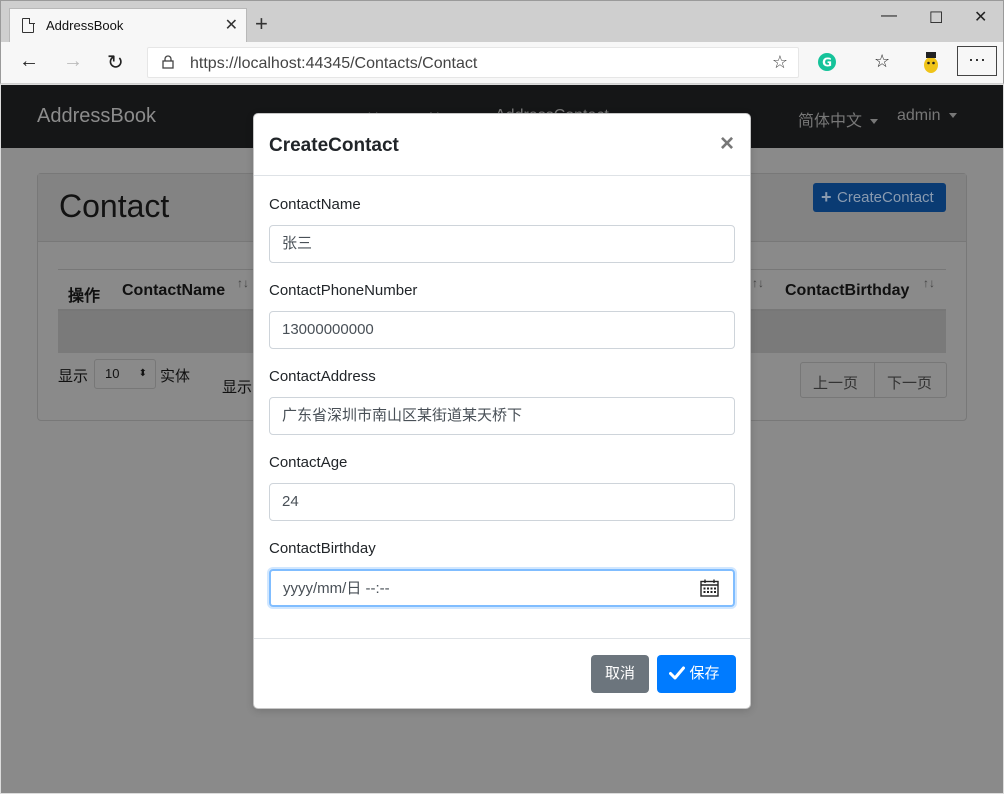 This screenshot has width=1004, height=794. Describe the element at coordinates (885, 197) in the screenshot. I see `create-contact-label: CreateContact` at that location.